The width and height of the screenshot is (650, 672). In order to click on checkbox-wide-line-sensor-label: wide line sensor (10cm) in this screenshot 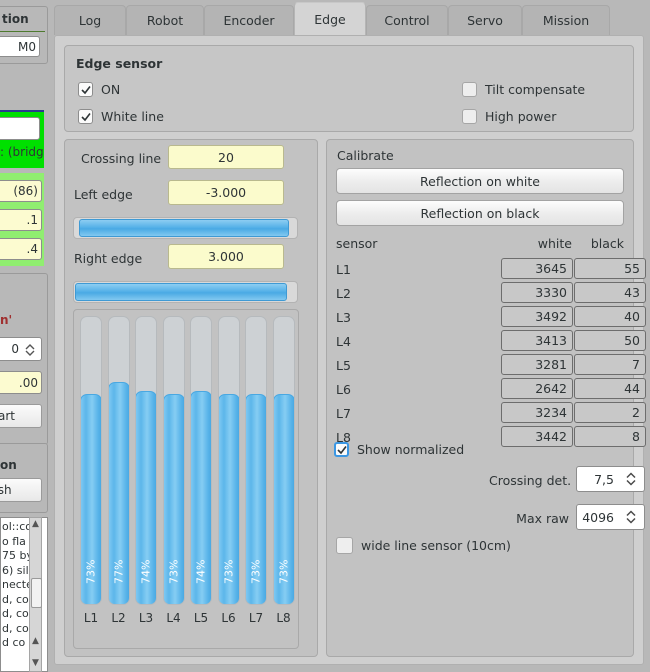, I will do `click(436, 545)`.